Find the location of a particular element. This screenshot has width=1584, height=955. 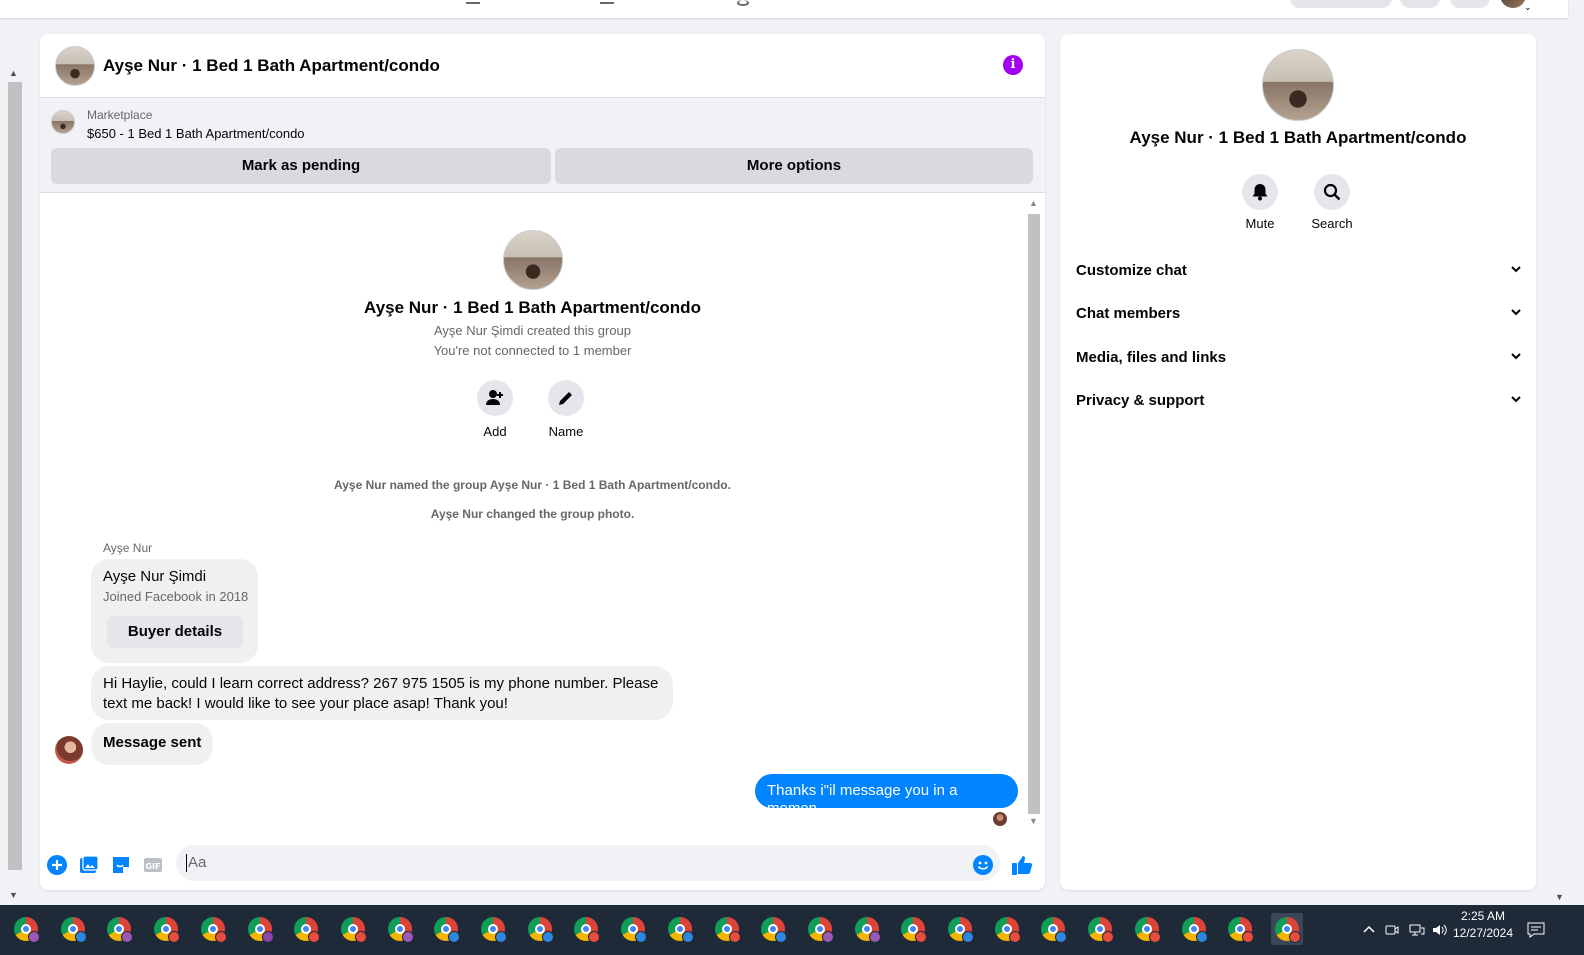

section-customize-chat: Customize chat is located at coordinates (1299, 270).